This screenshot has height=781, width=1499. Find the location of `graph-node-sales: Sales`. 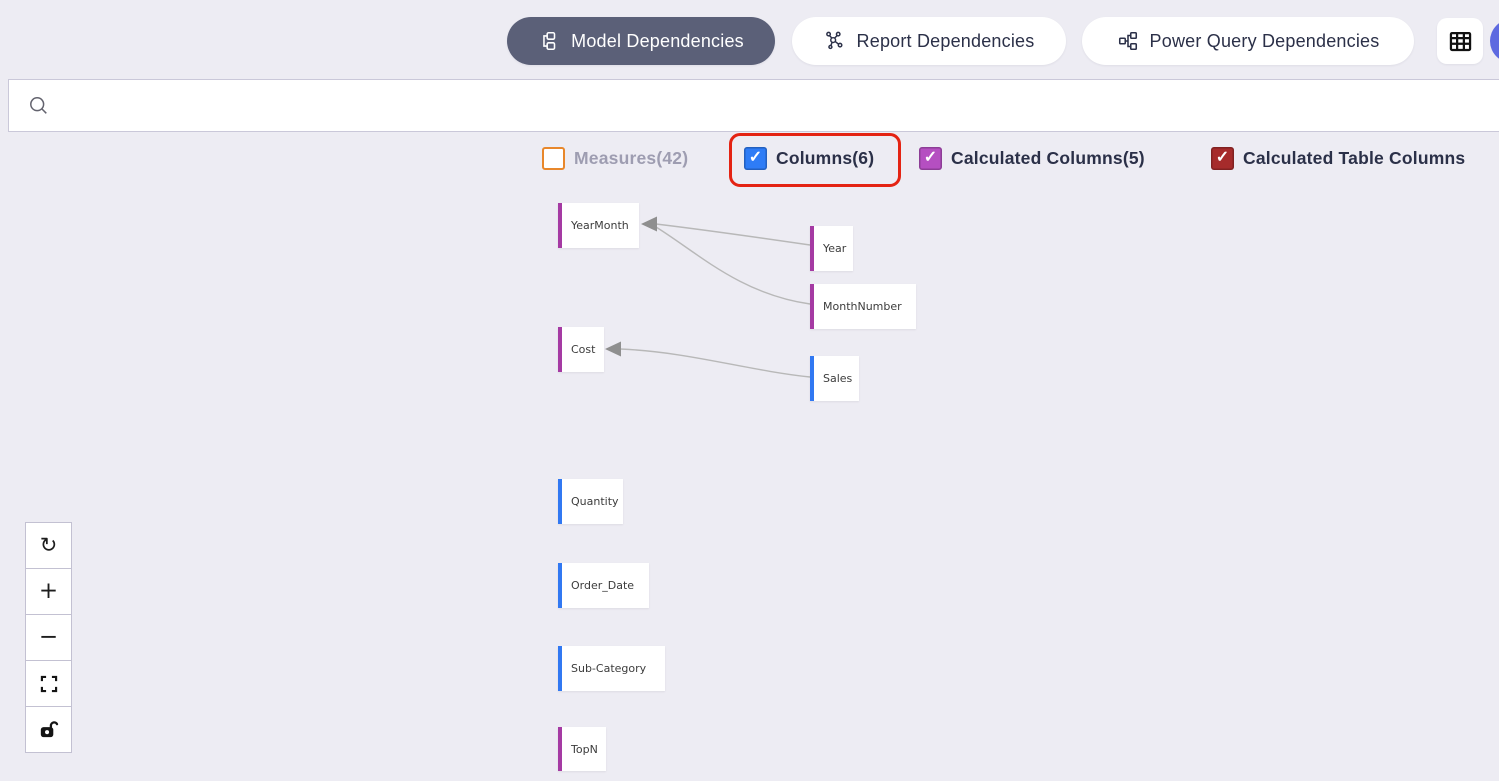

graph-node-sales: Sales is located at coordinates (834, 378).